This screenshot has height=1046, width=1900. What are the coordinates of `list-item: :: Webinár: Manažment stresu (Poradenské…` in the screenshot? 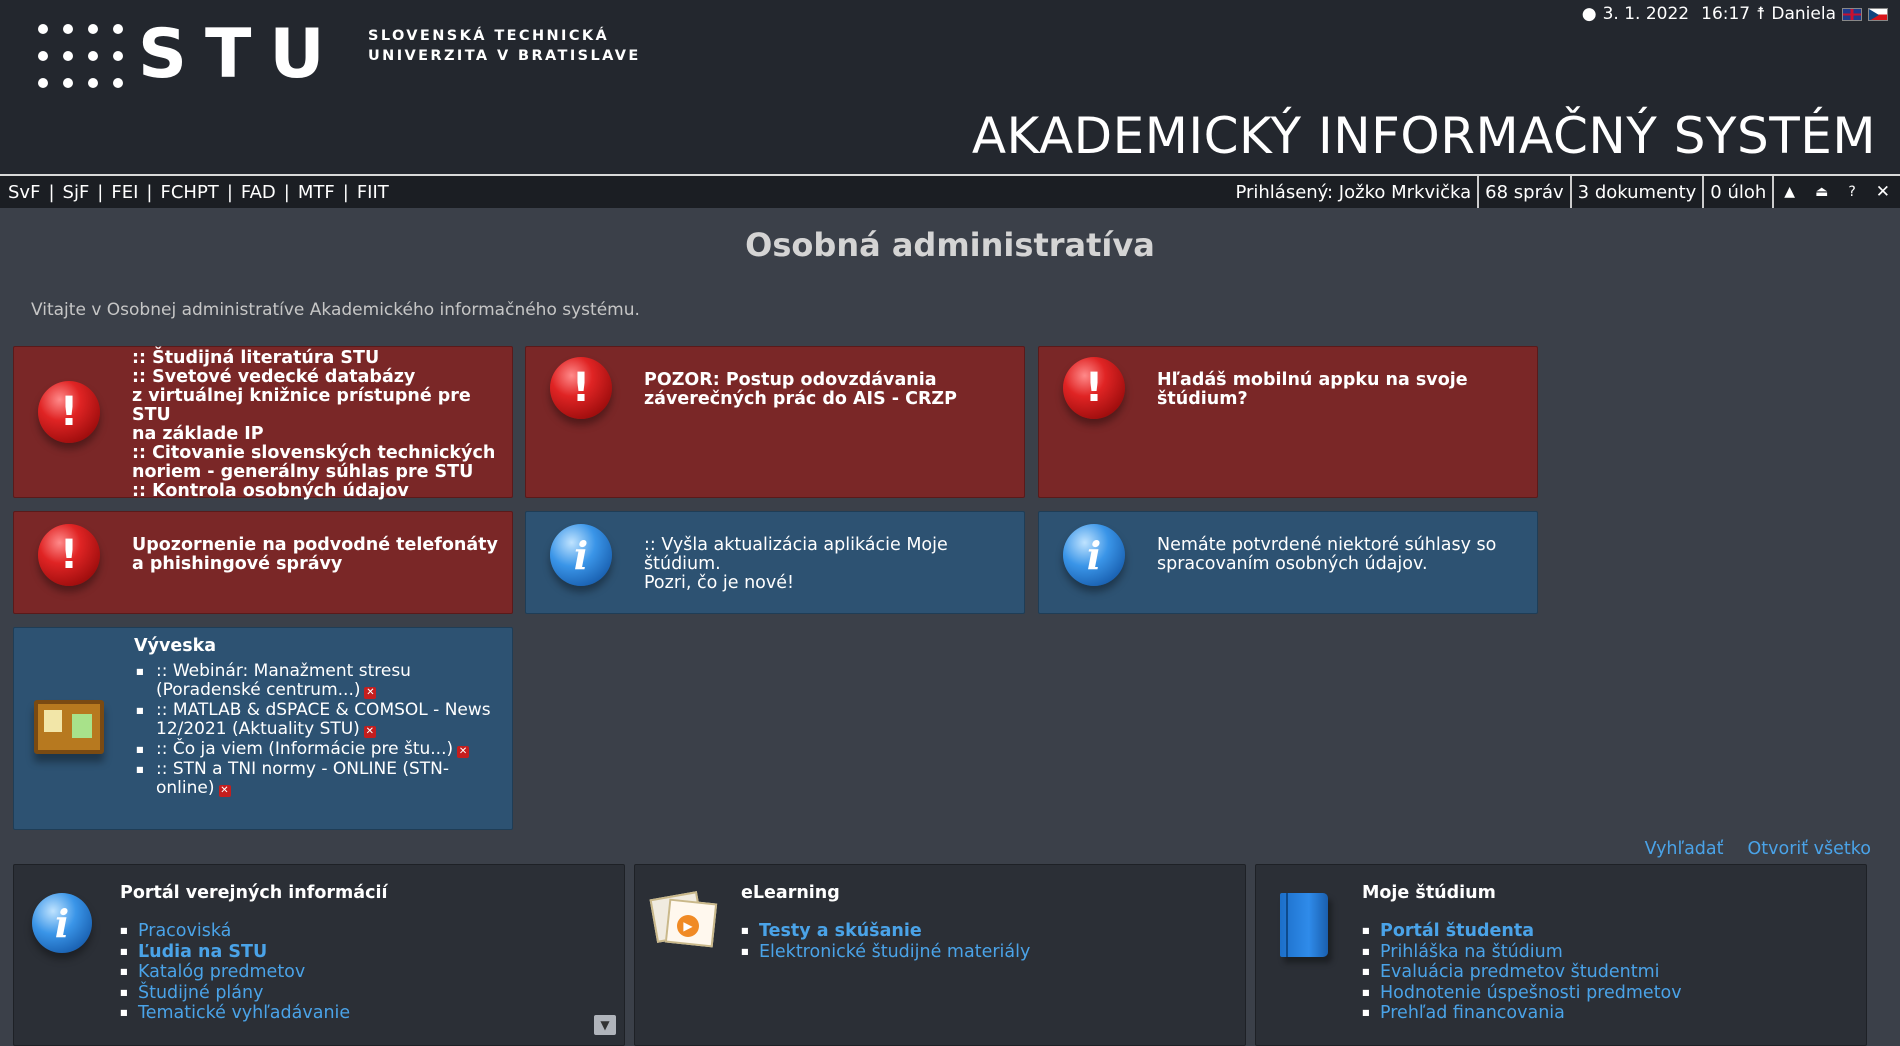 It's located at (314, 681).